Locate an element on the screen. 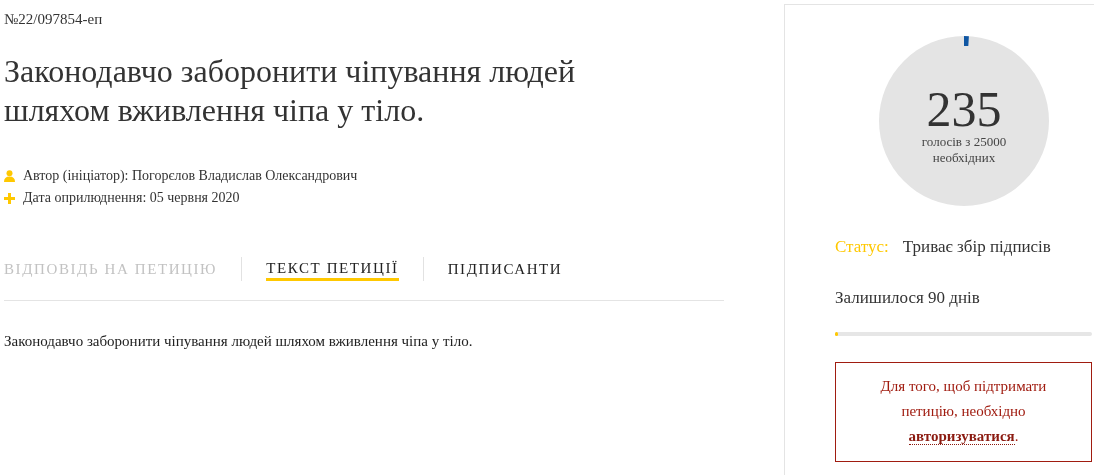 This screenshot has height=475, width=1094. vote-count: 235 is located at coordinates (964, 109).